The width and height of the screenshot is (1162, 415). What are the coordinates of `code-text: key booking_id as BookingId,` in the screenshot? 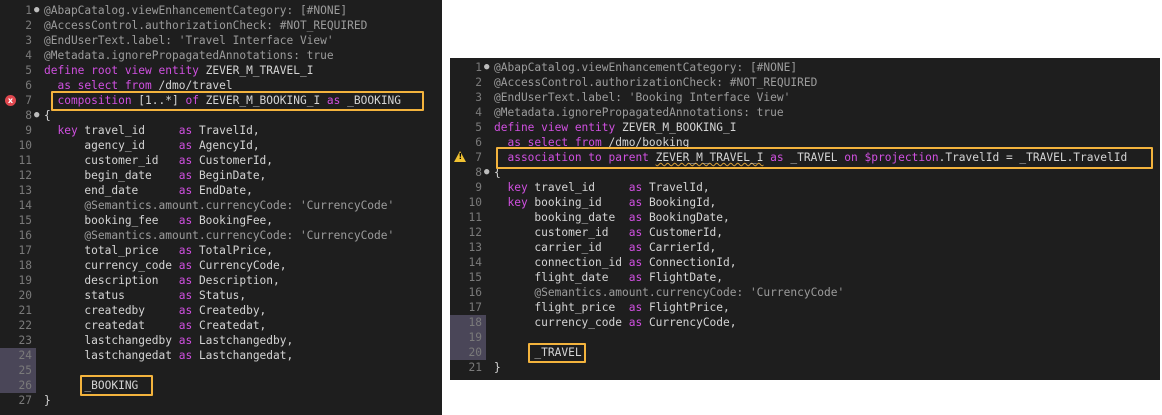 It's located at (605, 202).